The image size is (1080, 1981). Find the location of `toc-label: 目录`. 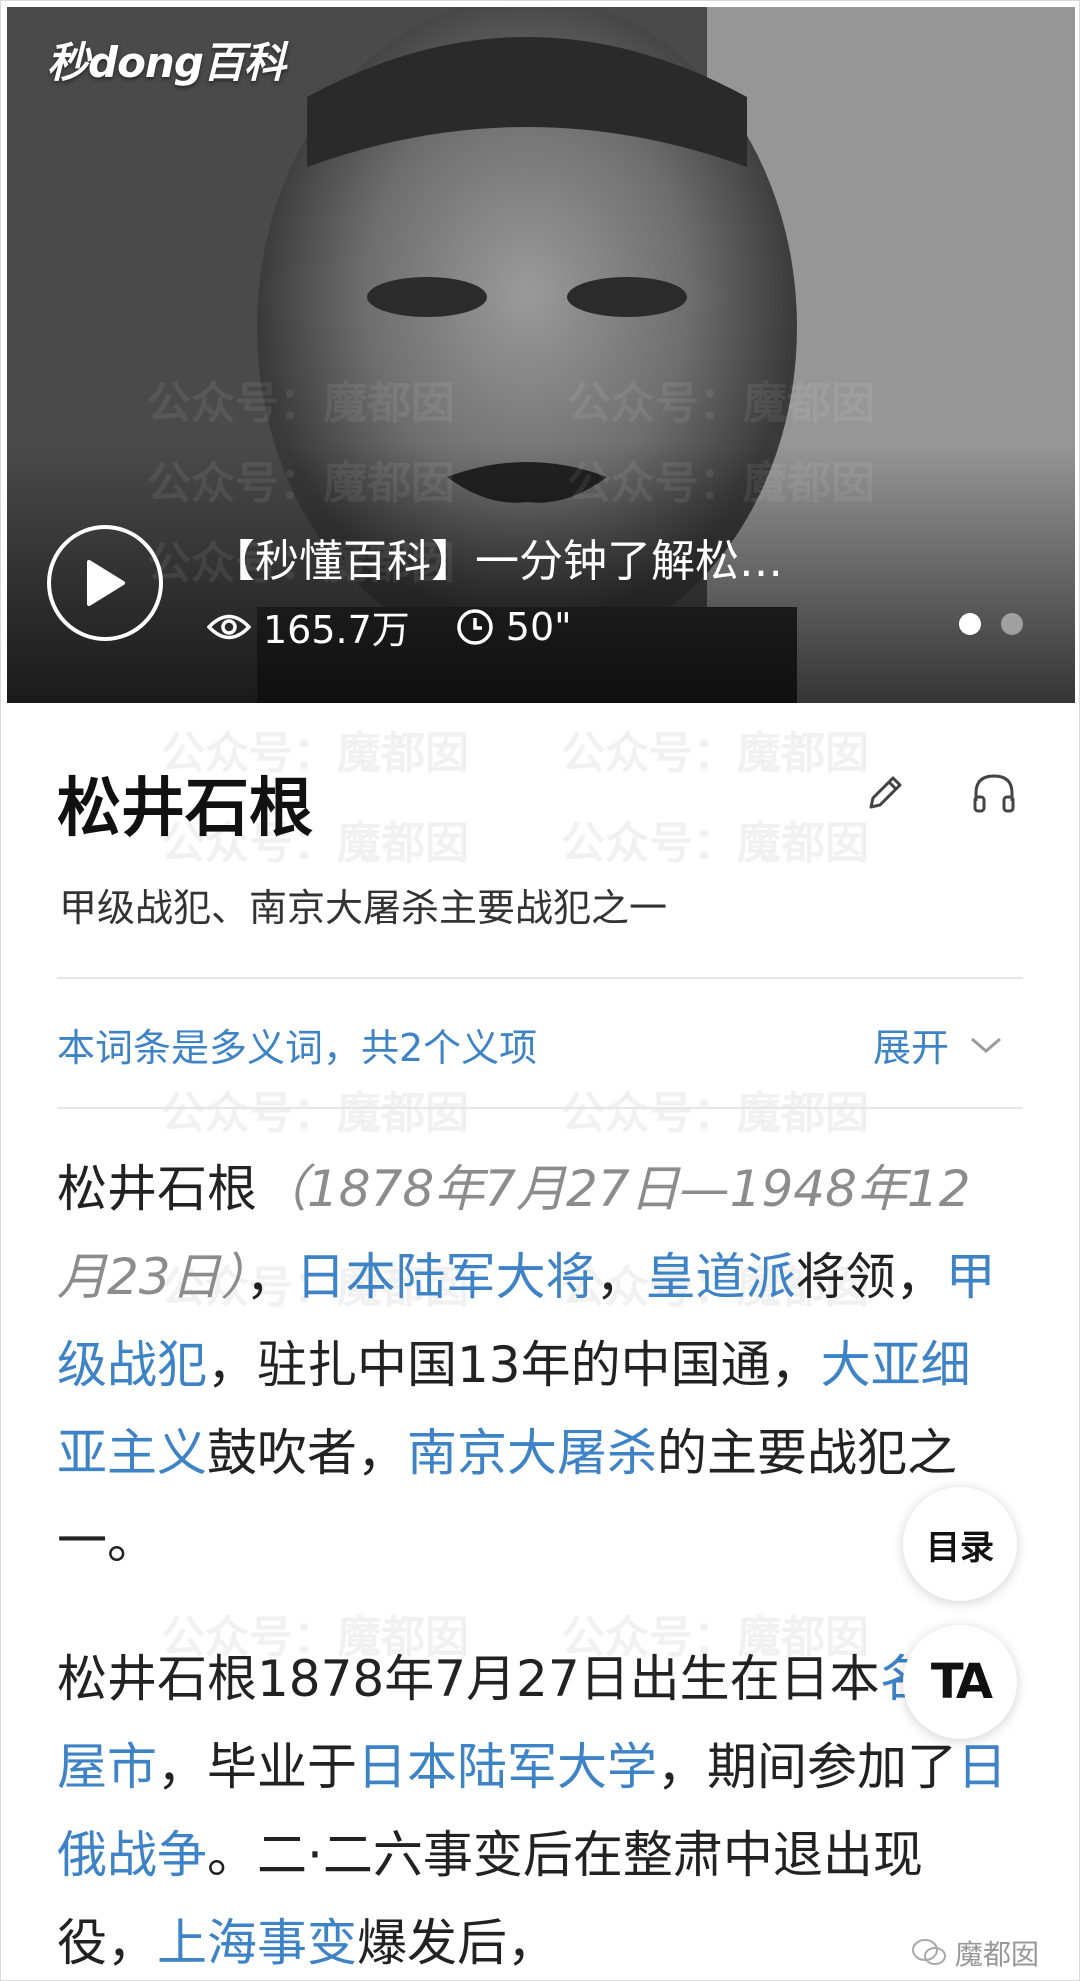

toc-label: 目录 is located at coordinates (960, 1547).